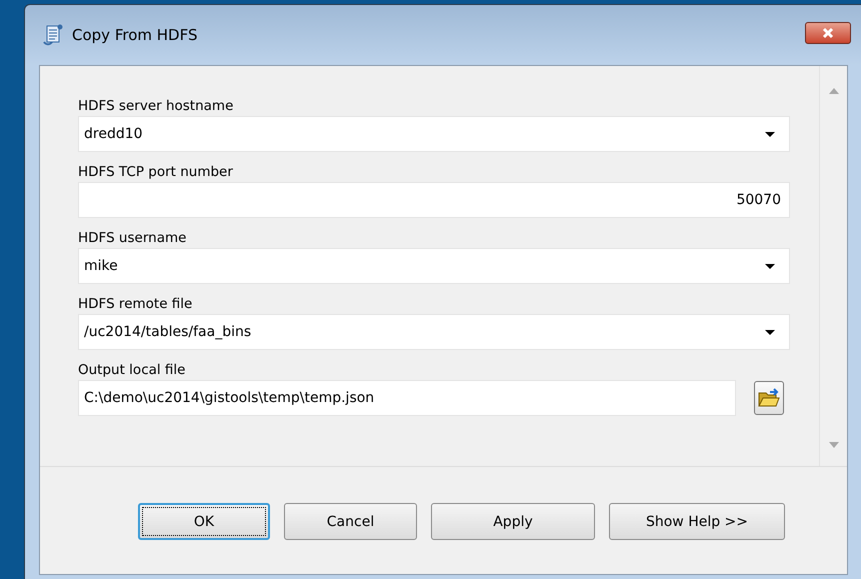 Image resolution: width=861 pixels, height=579 pixels. I want to click on field-label: Output local file, so click(132, 370).